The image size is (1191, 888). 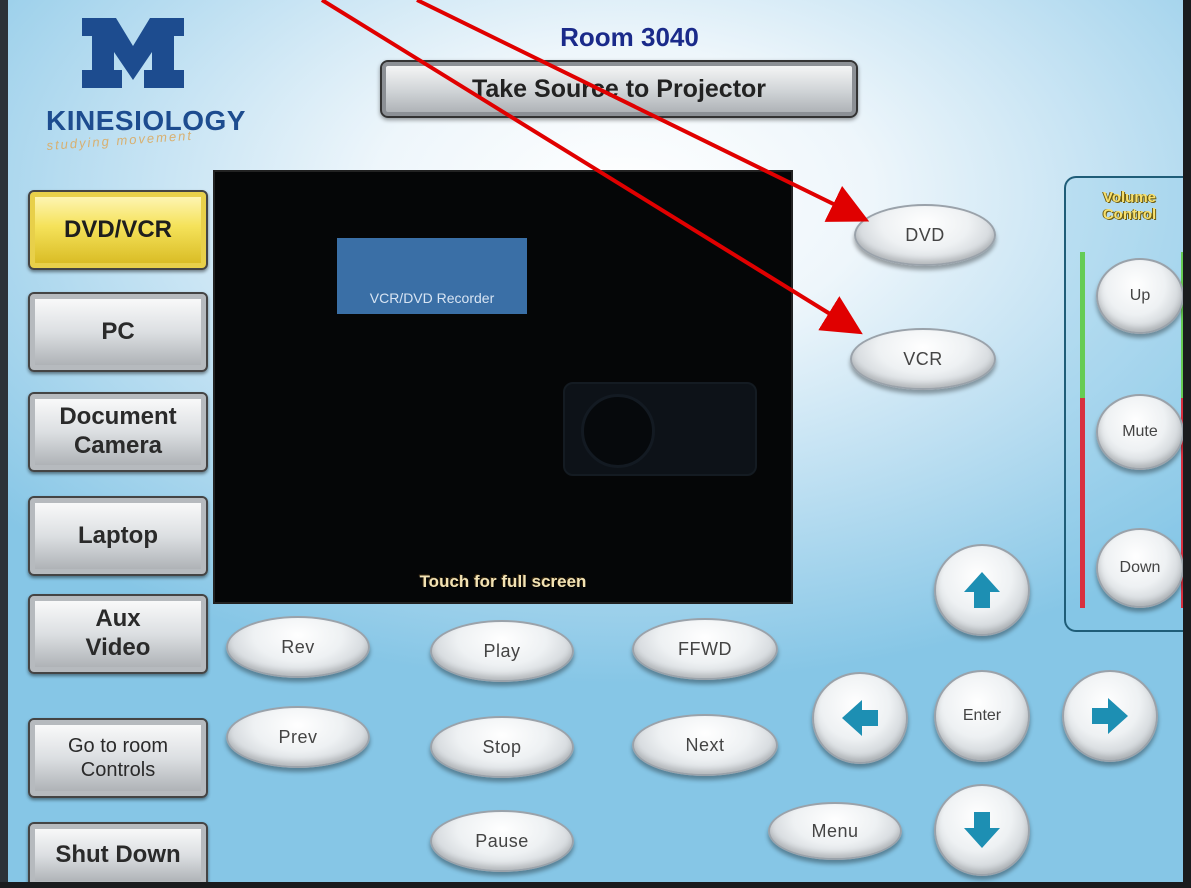 What do you see at coordinates (432, 298) in the screenshot?
I see `preview-source-label: VCR/DVD Recorder` at bounding box center [432, 298].